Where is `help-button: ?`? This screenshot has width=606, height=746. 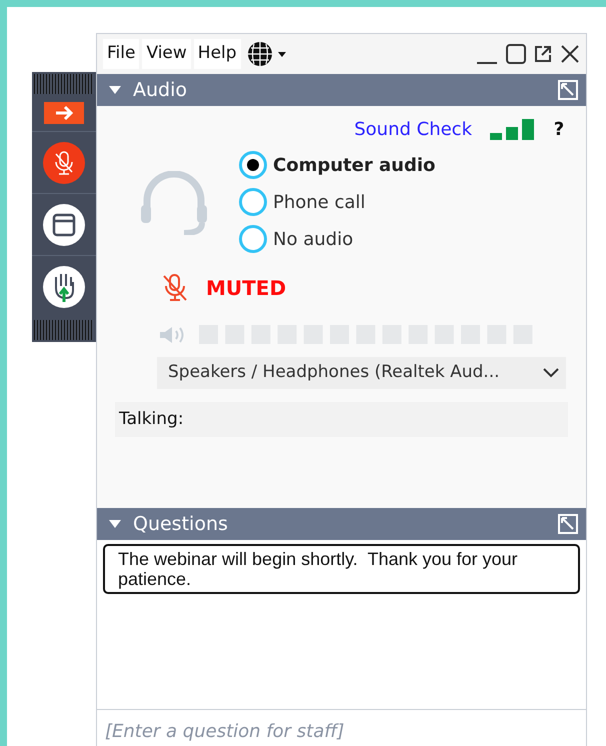
help-button: ? is located at coordinates (559, 129).